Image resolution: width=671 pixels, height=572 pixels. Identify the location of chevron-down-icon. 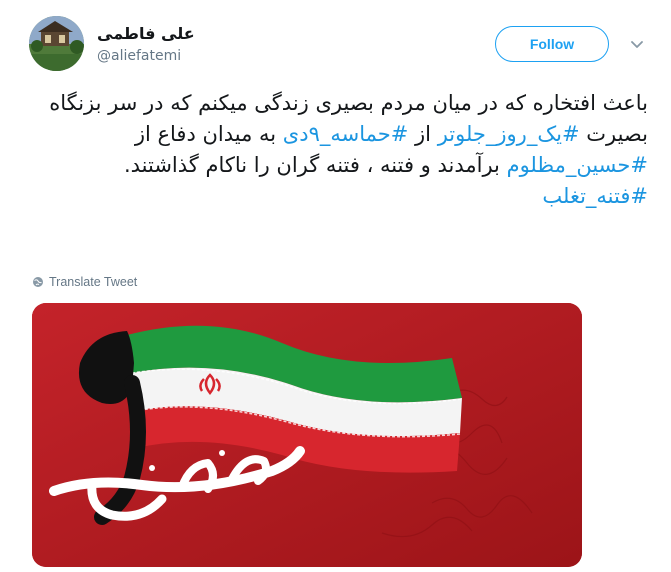
(637, 44).